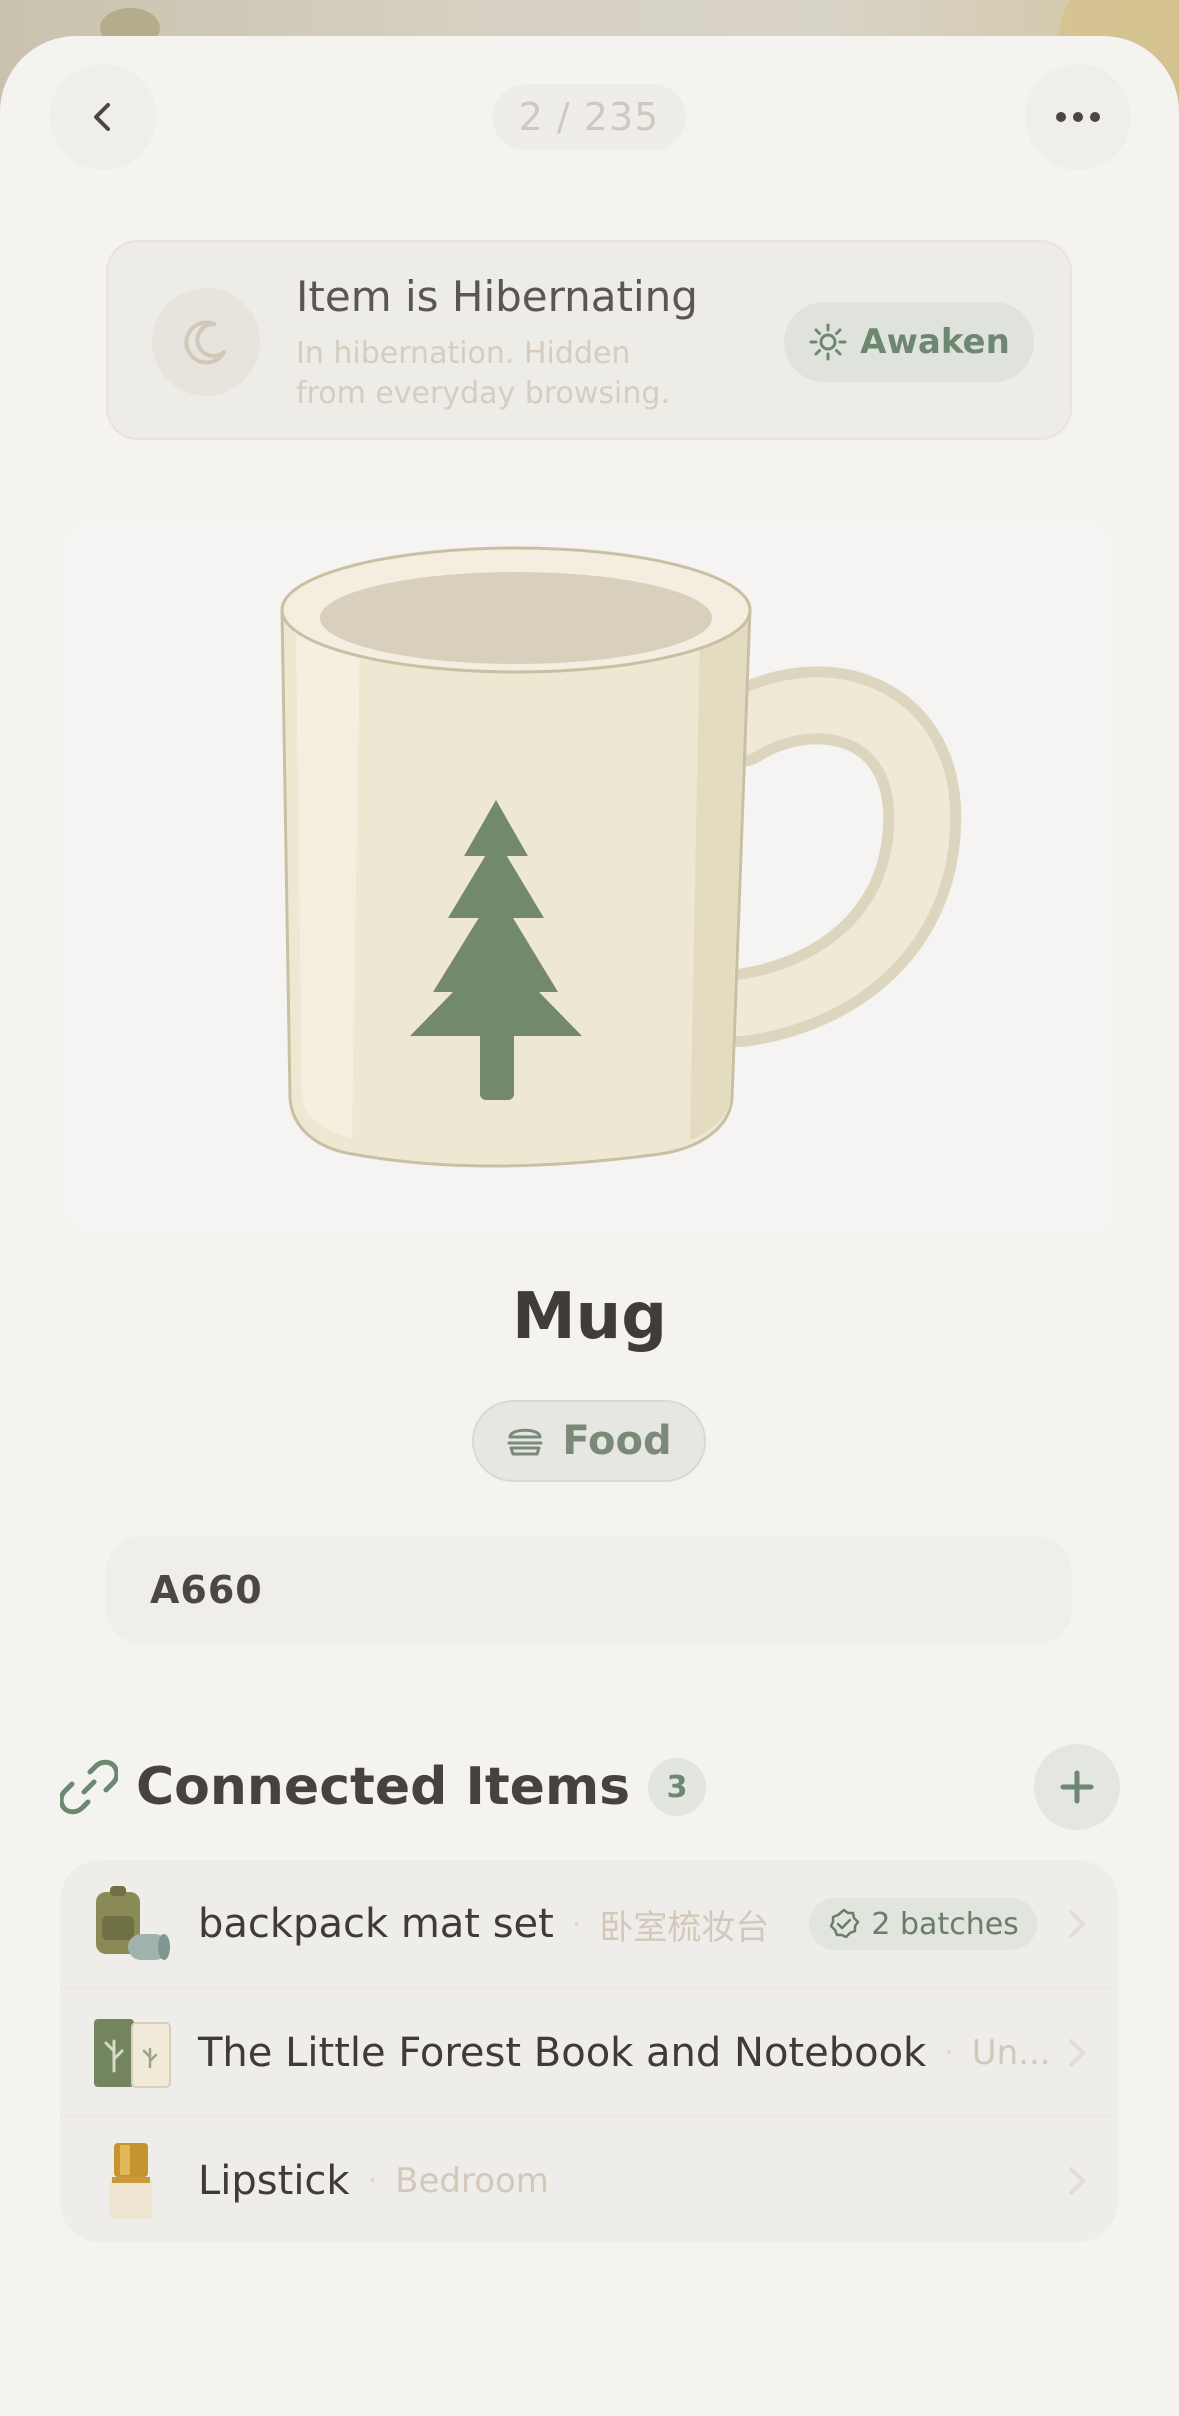 This screenshot has width=1179, height=2416. I want to click on ellipsis-icon, so click(1078, 117).